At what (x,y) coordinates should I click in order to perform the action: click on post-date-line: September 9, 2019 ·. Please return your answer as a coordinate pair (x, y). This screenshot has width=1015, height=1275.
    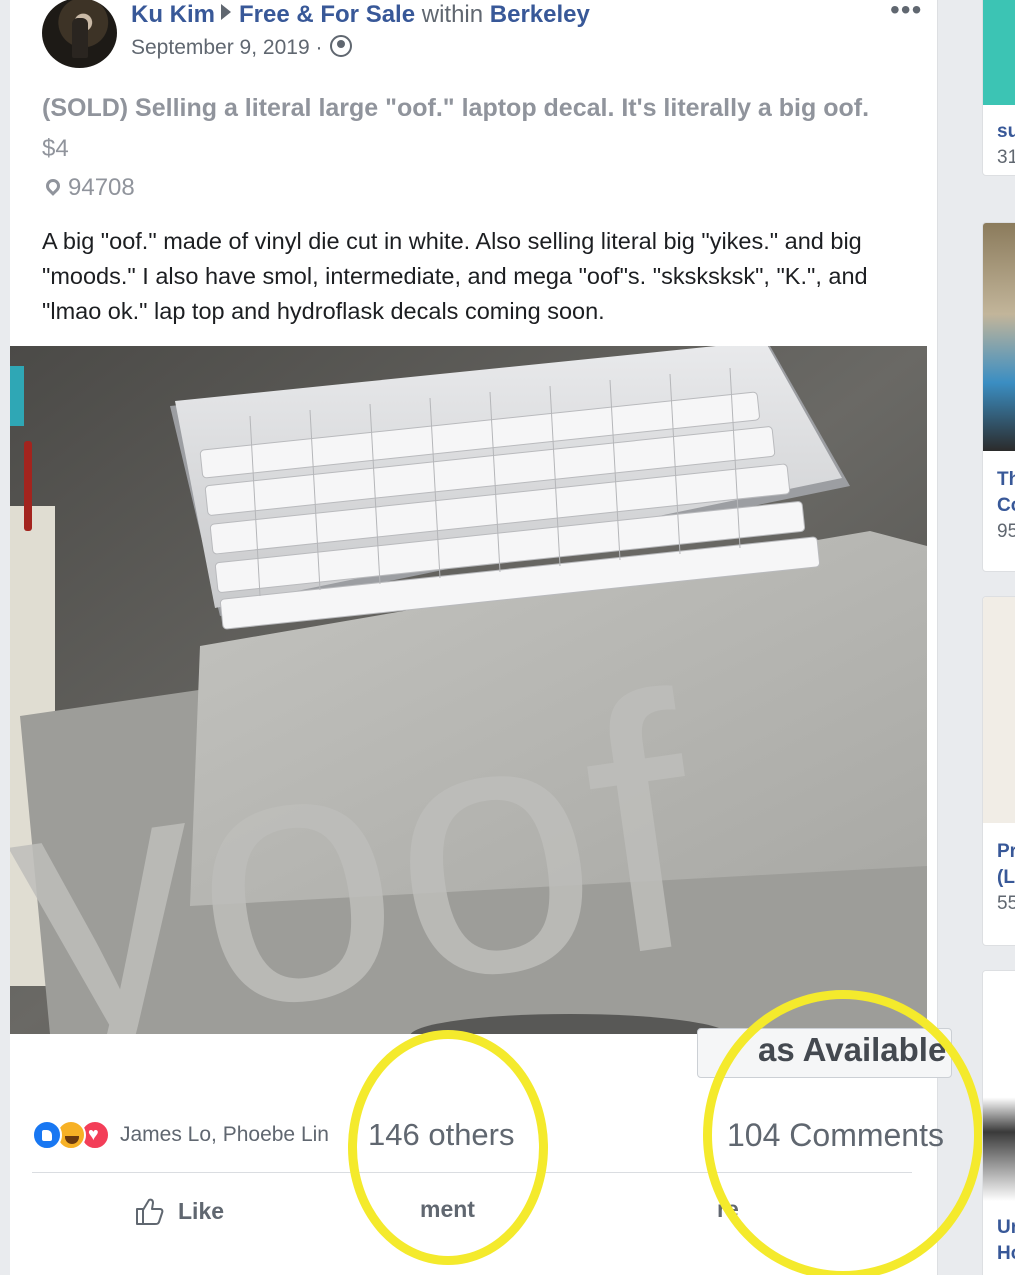
    Looking at the image, I should click on (242, 48).